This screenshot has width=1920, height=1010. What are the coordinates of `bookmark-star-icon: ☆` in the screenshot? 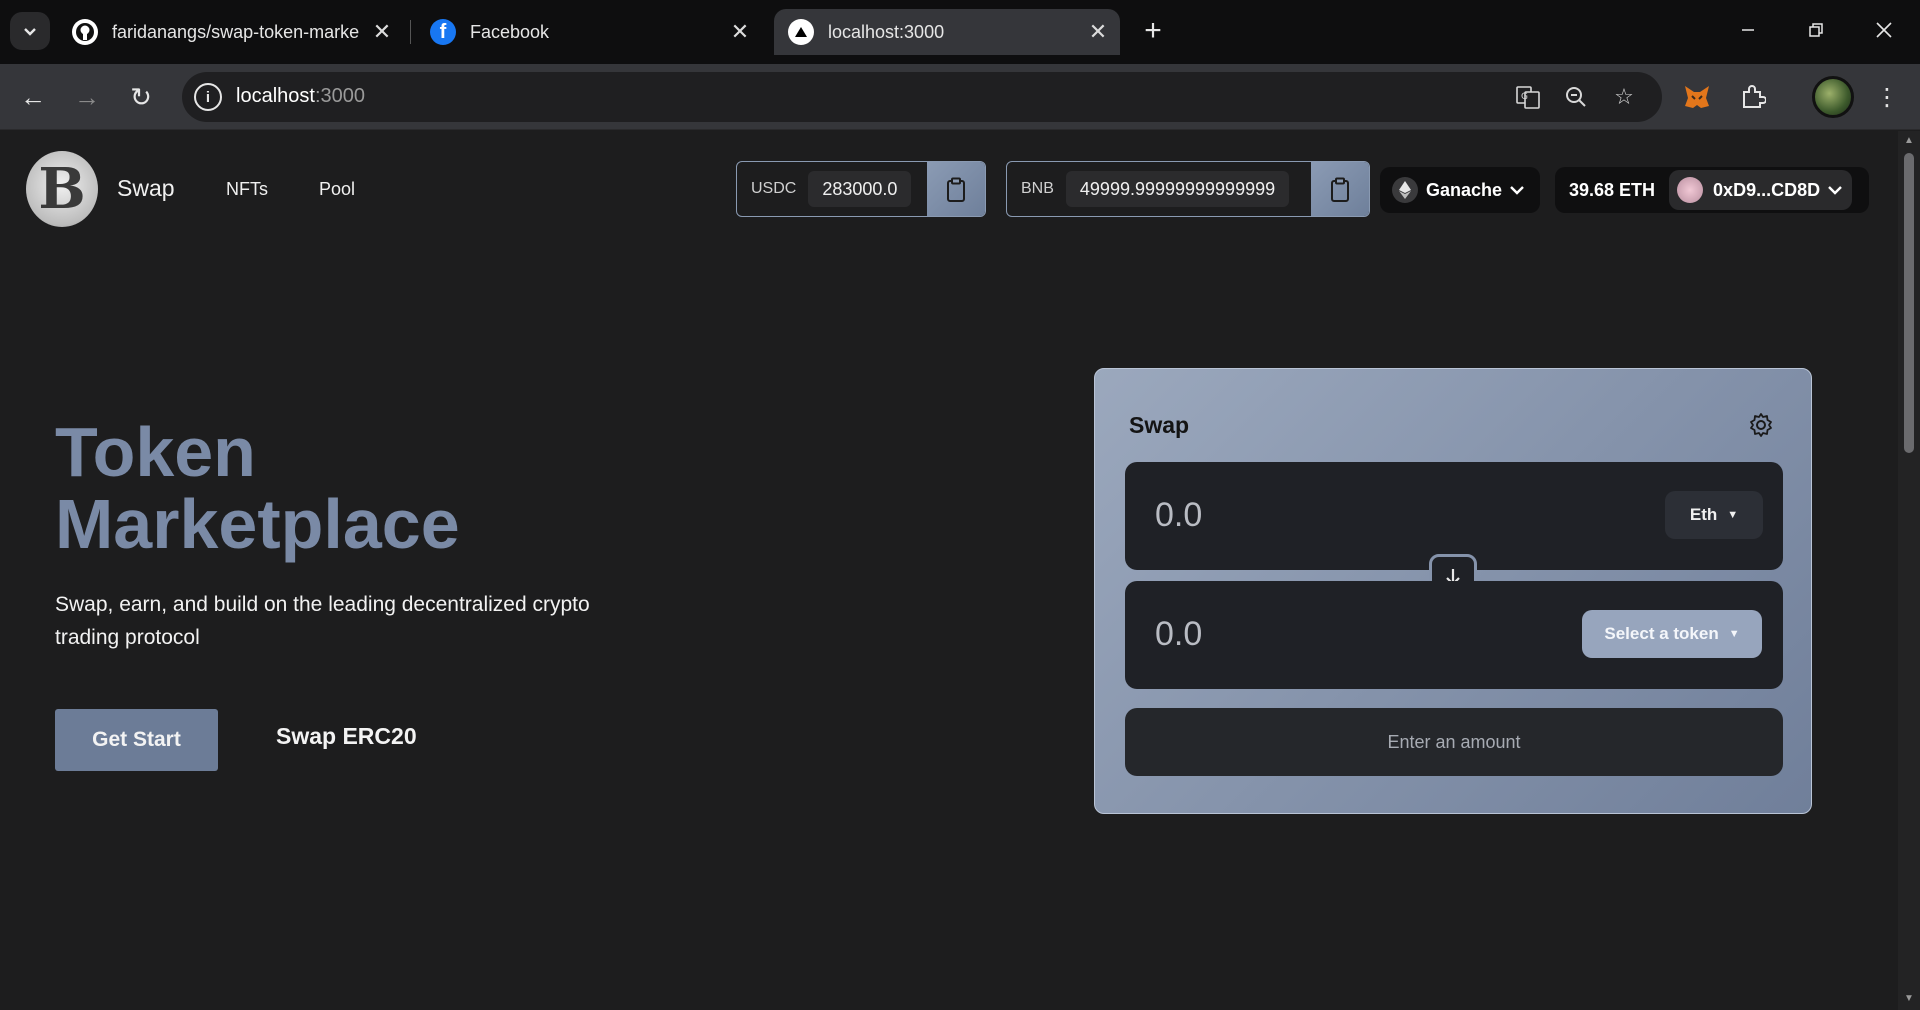 It's located at (1624, 97).